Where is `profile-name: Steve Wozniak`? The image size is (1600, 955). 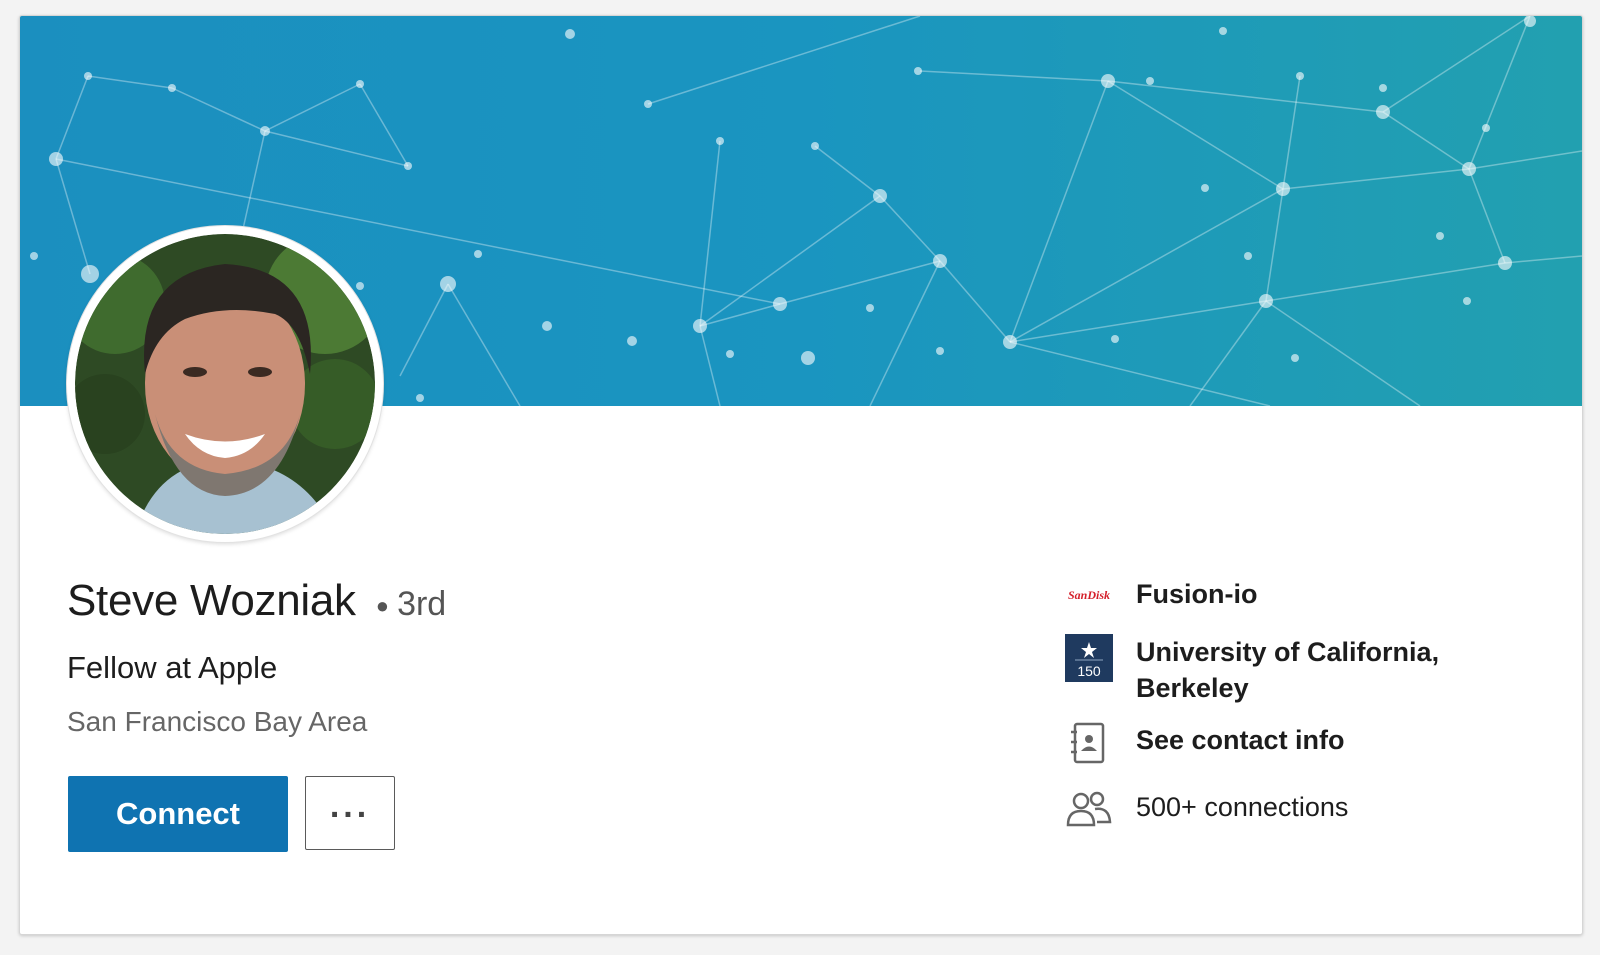
profile-name: Steve Wozniak is located at coordinates (211, 600).